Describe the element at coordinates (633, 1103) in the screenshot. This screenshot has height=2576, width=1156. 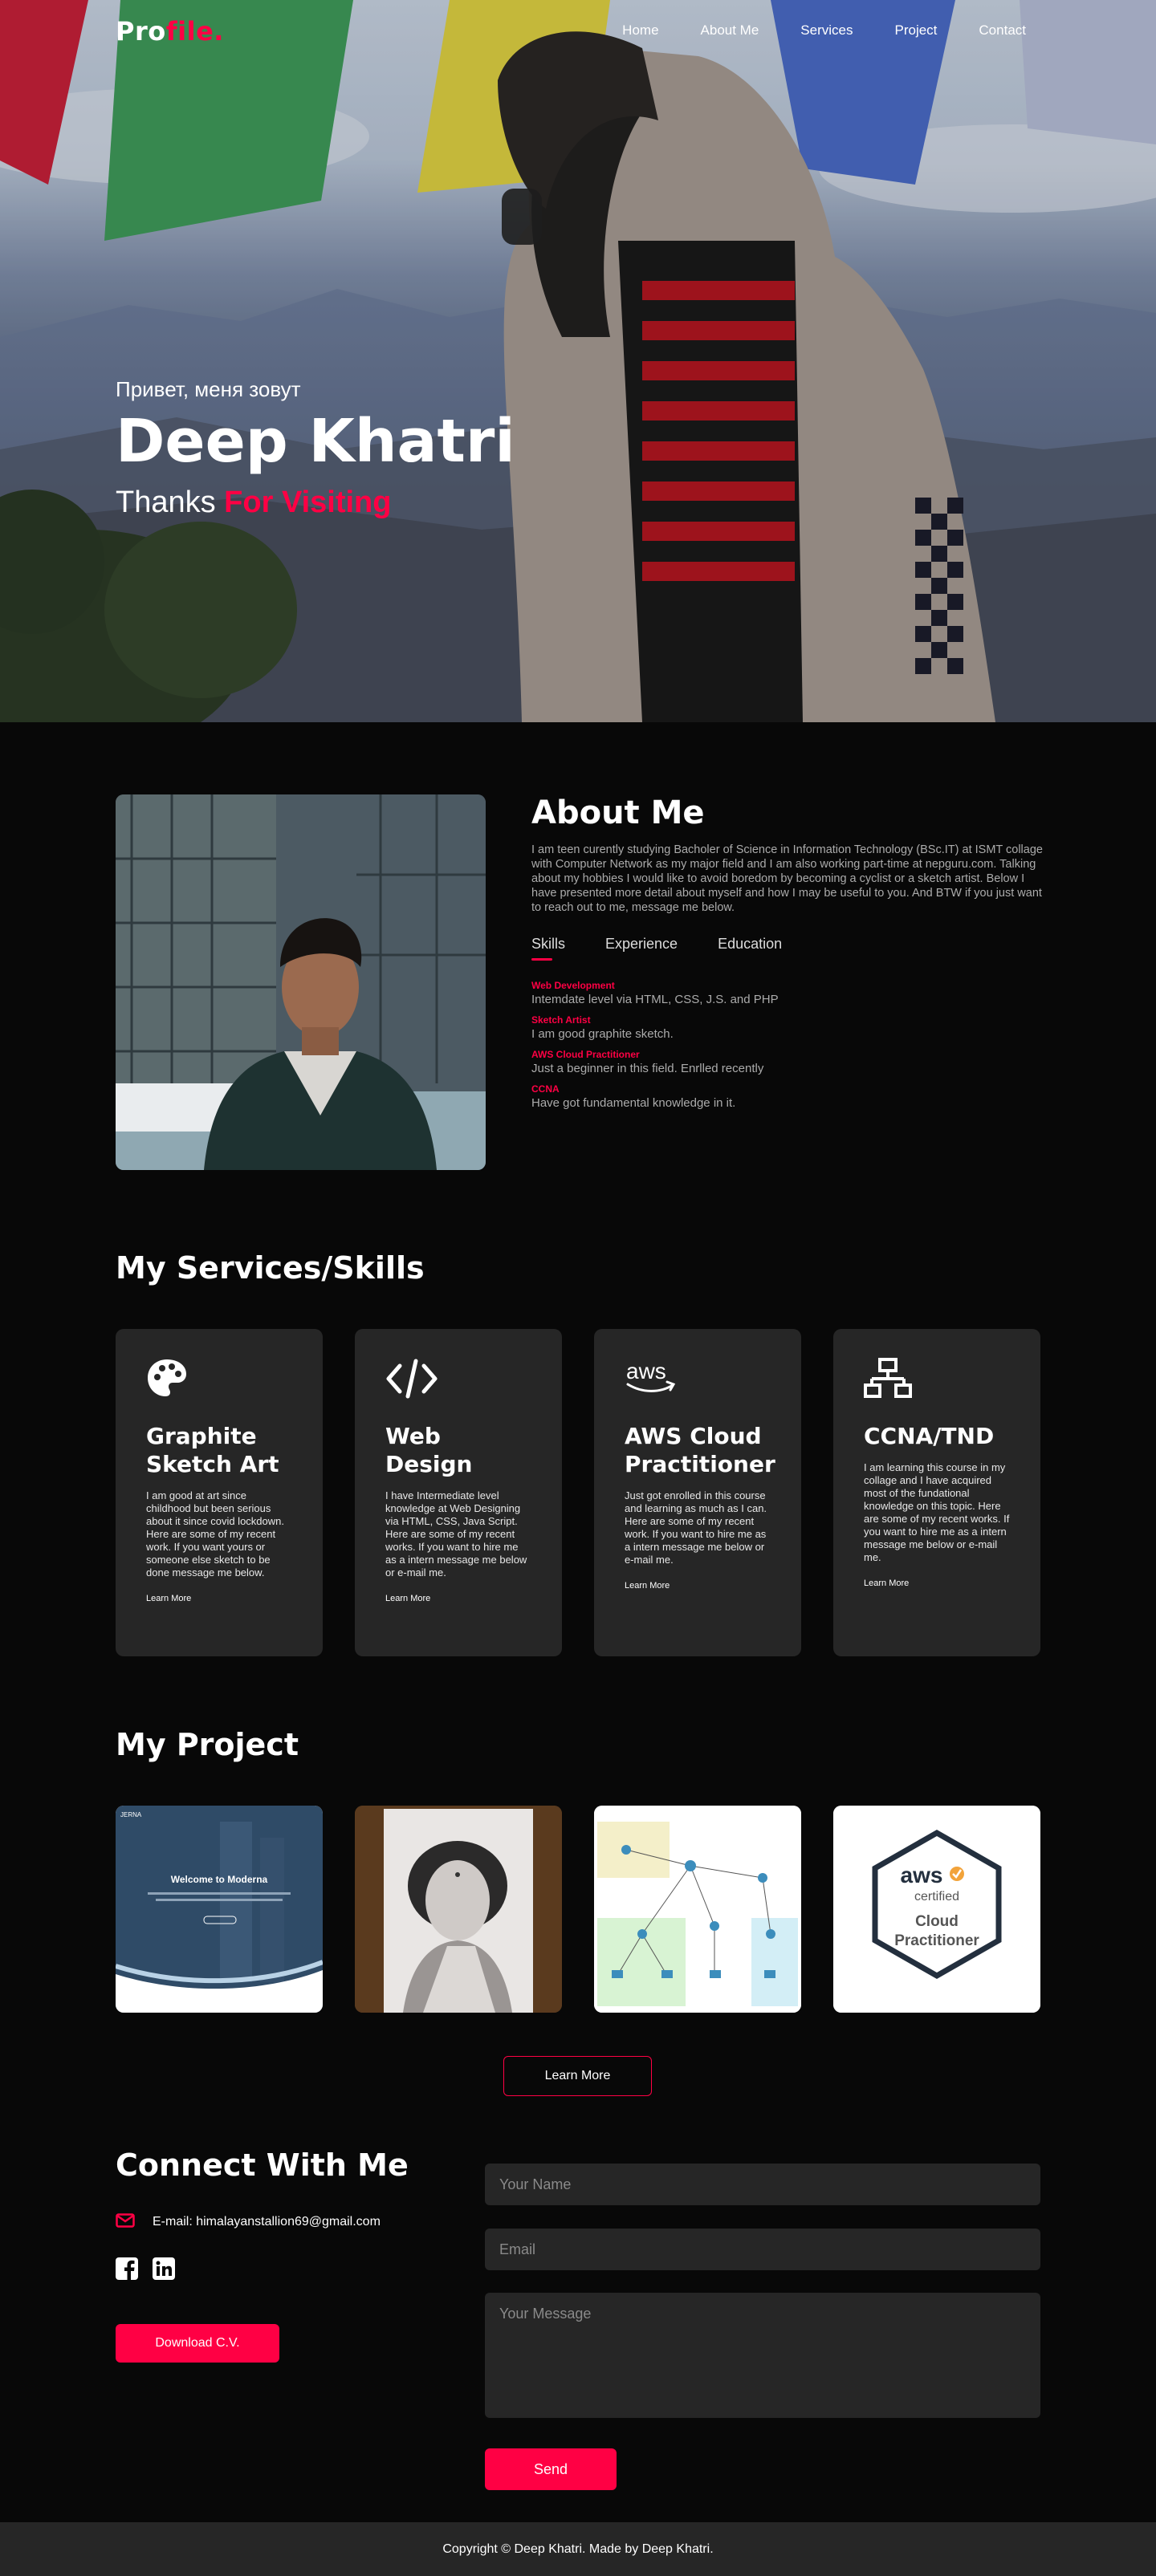
I see `skill-desc: Have got fundamental knowledge in it.` at that location.